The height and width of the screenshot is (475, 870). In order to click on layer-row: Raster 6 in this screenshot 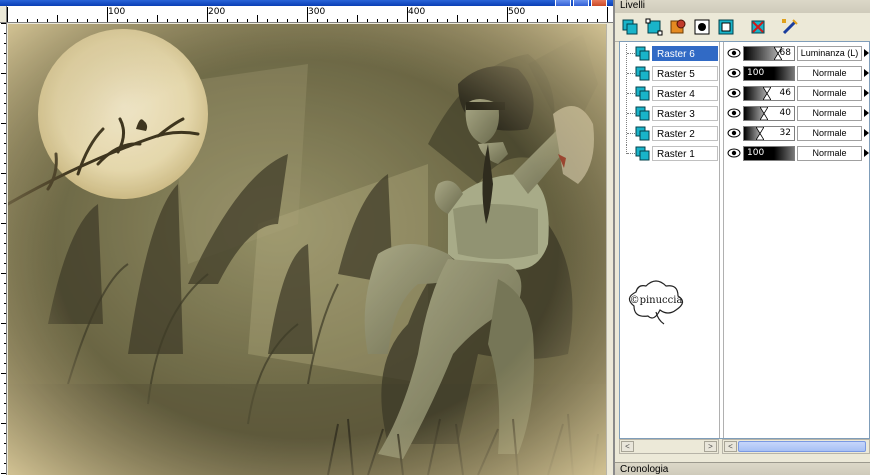, I will do `click(670, 53)`.